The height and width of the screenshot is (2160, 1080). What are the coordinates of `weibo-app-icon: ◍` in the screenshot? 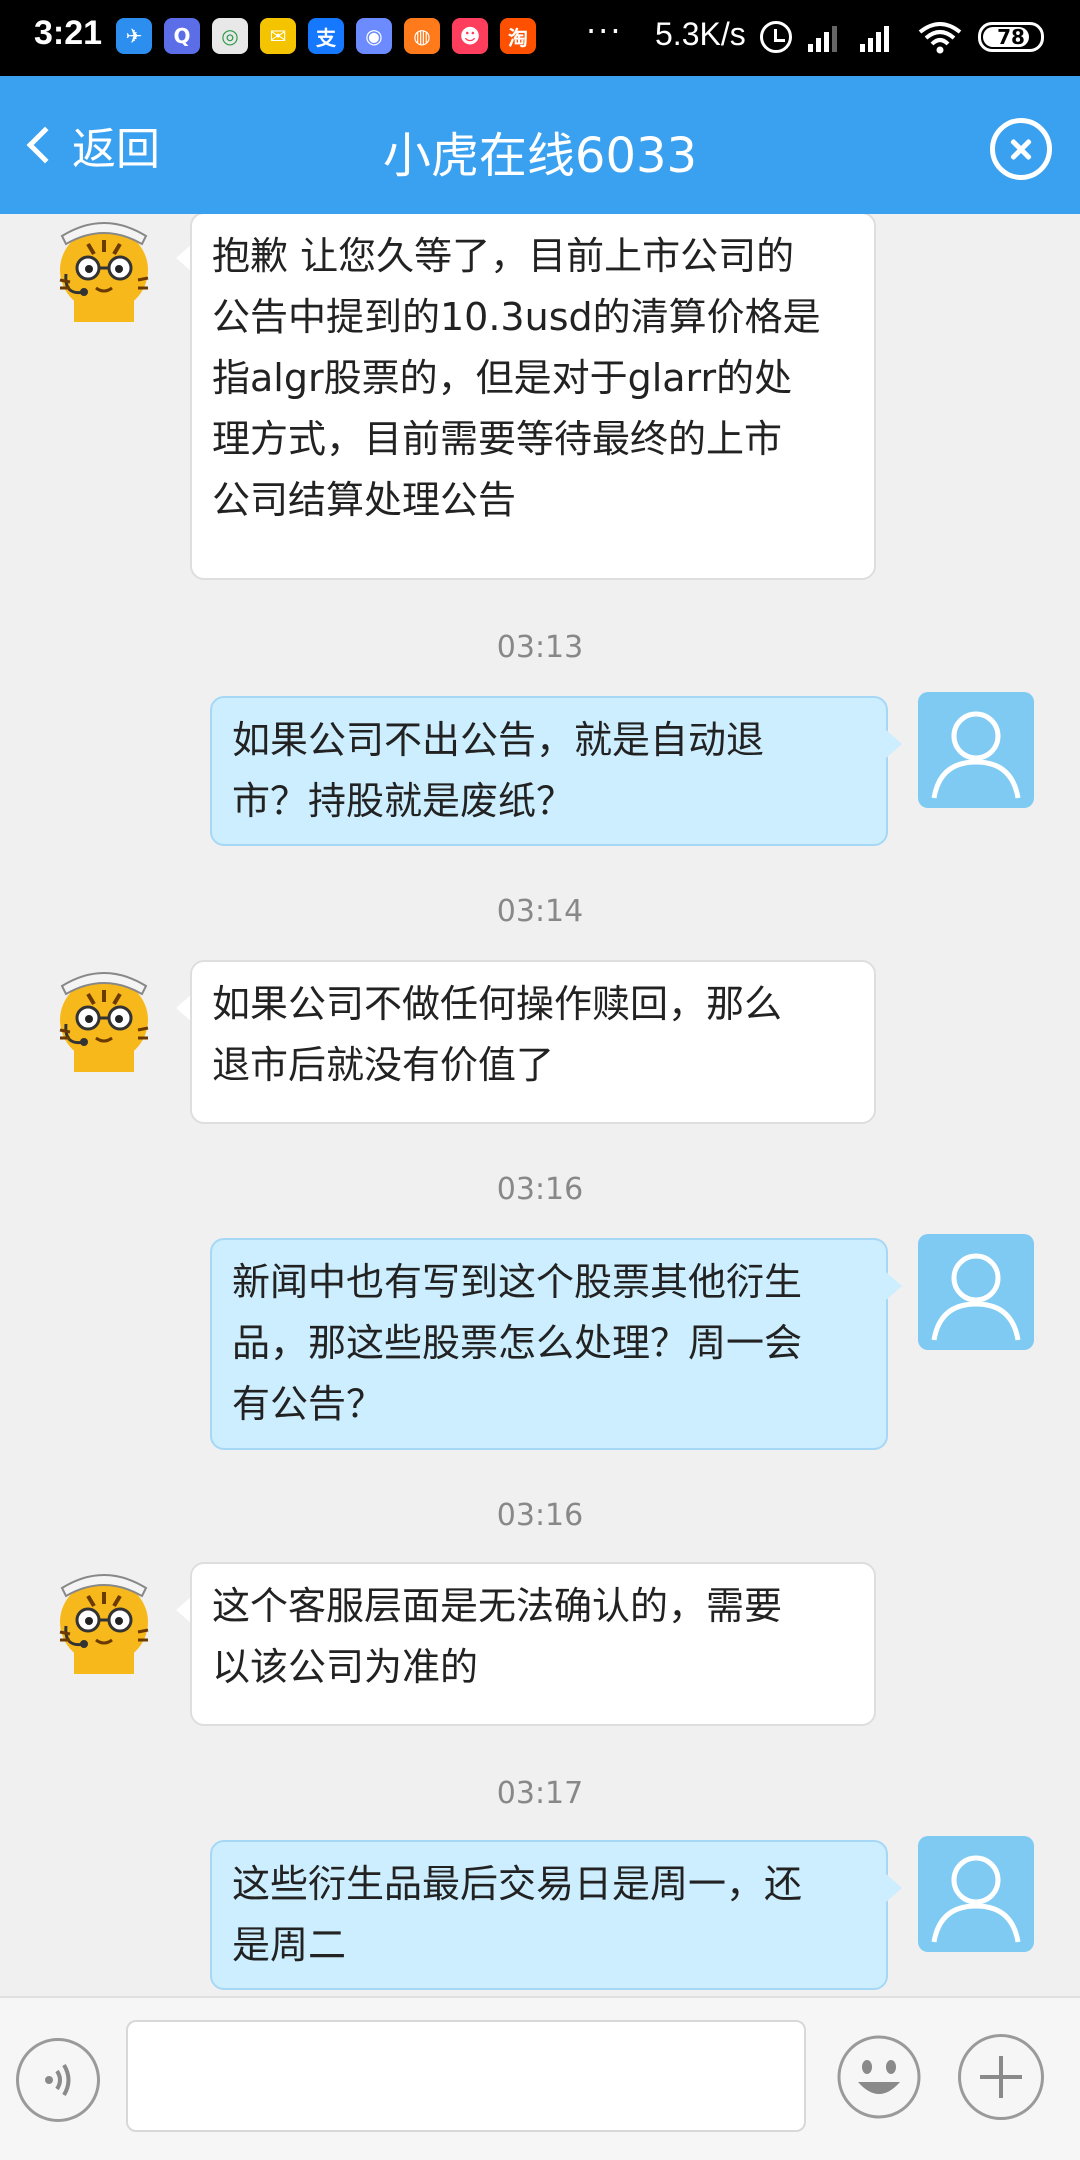 It's located at (422, 36).